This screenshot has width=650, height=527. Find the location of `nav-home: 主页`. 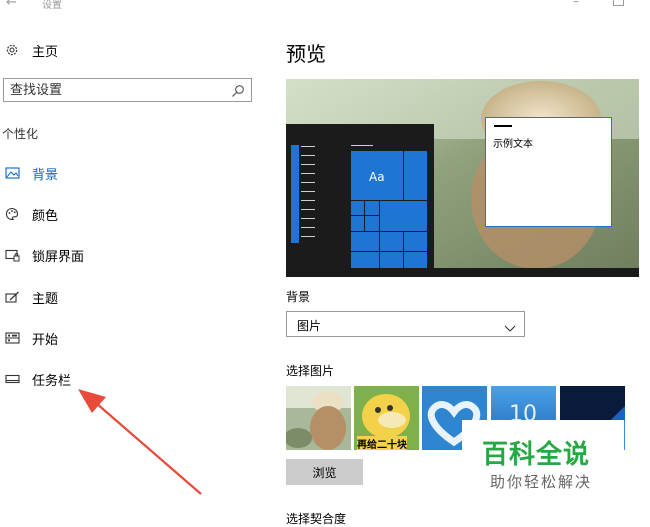

nav-home: 主页 is located at coordinates (130, 50).